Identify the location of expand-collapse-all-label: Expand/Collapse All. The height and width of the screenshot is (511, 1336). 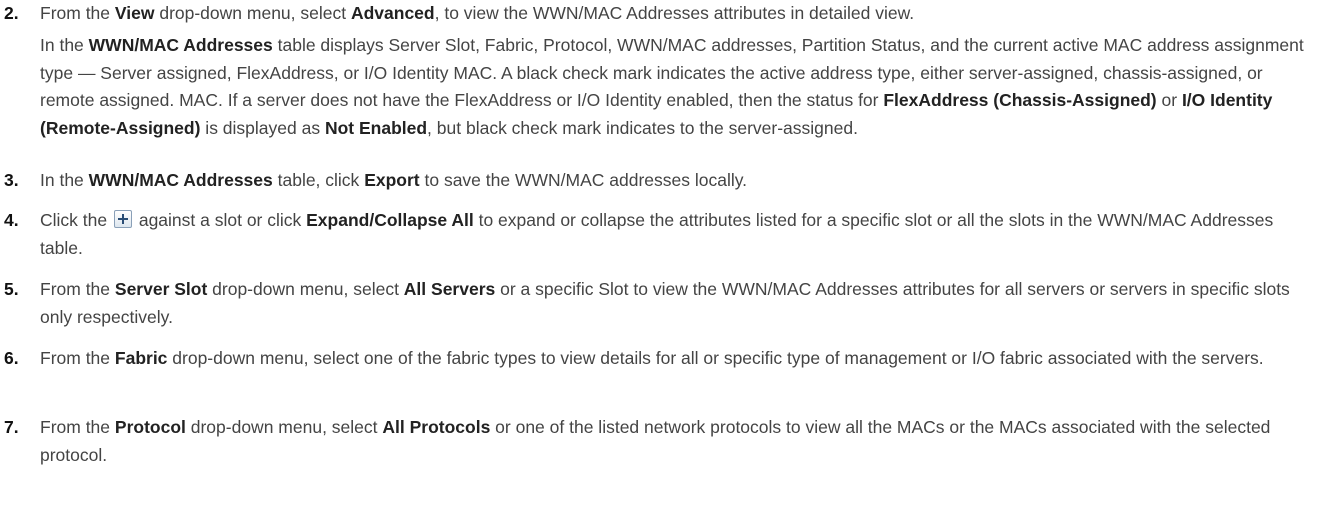
(390, 220).